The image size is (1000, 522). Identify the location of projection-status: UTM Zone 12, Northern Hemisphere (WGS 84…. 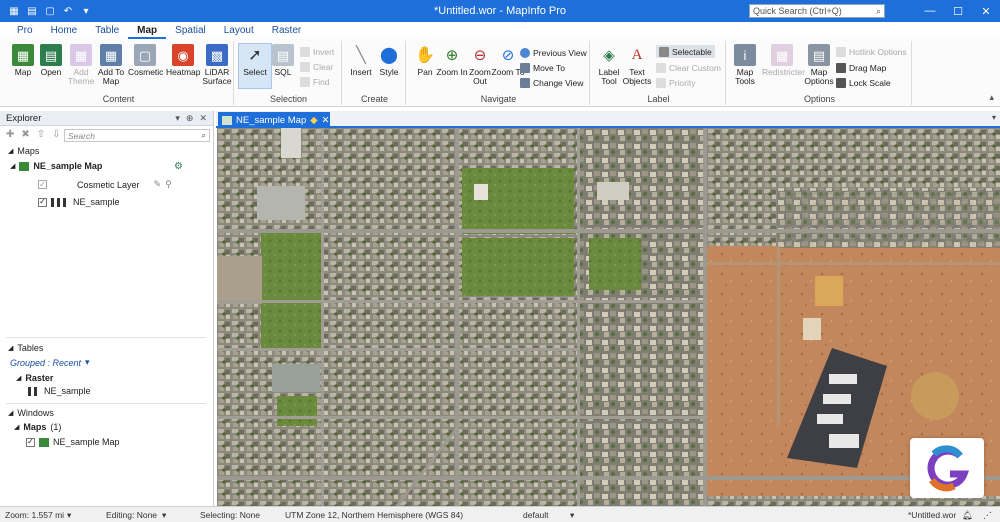
(374, 515).